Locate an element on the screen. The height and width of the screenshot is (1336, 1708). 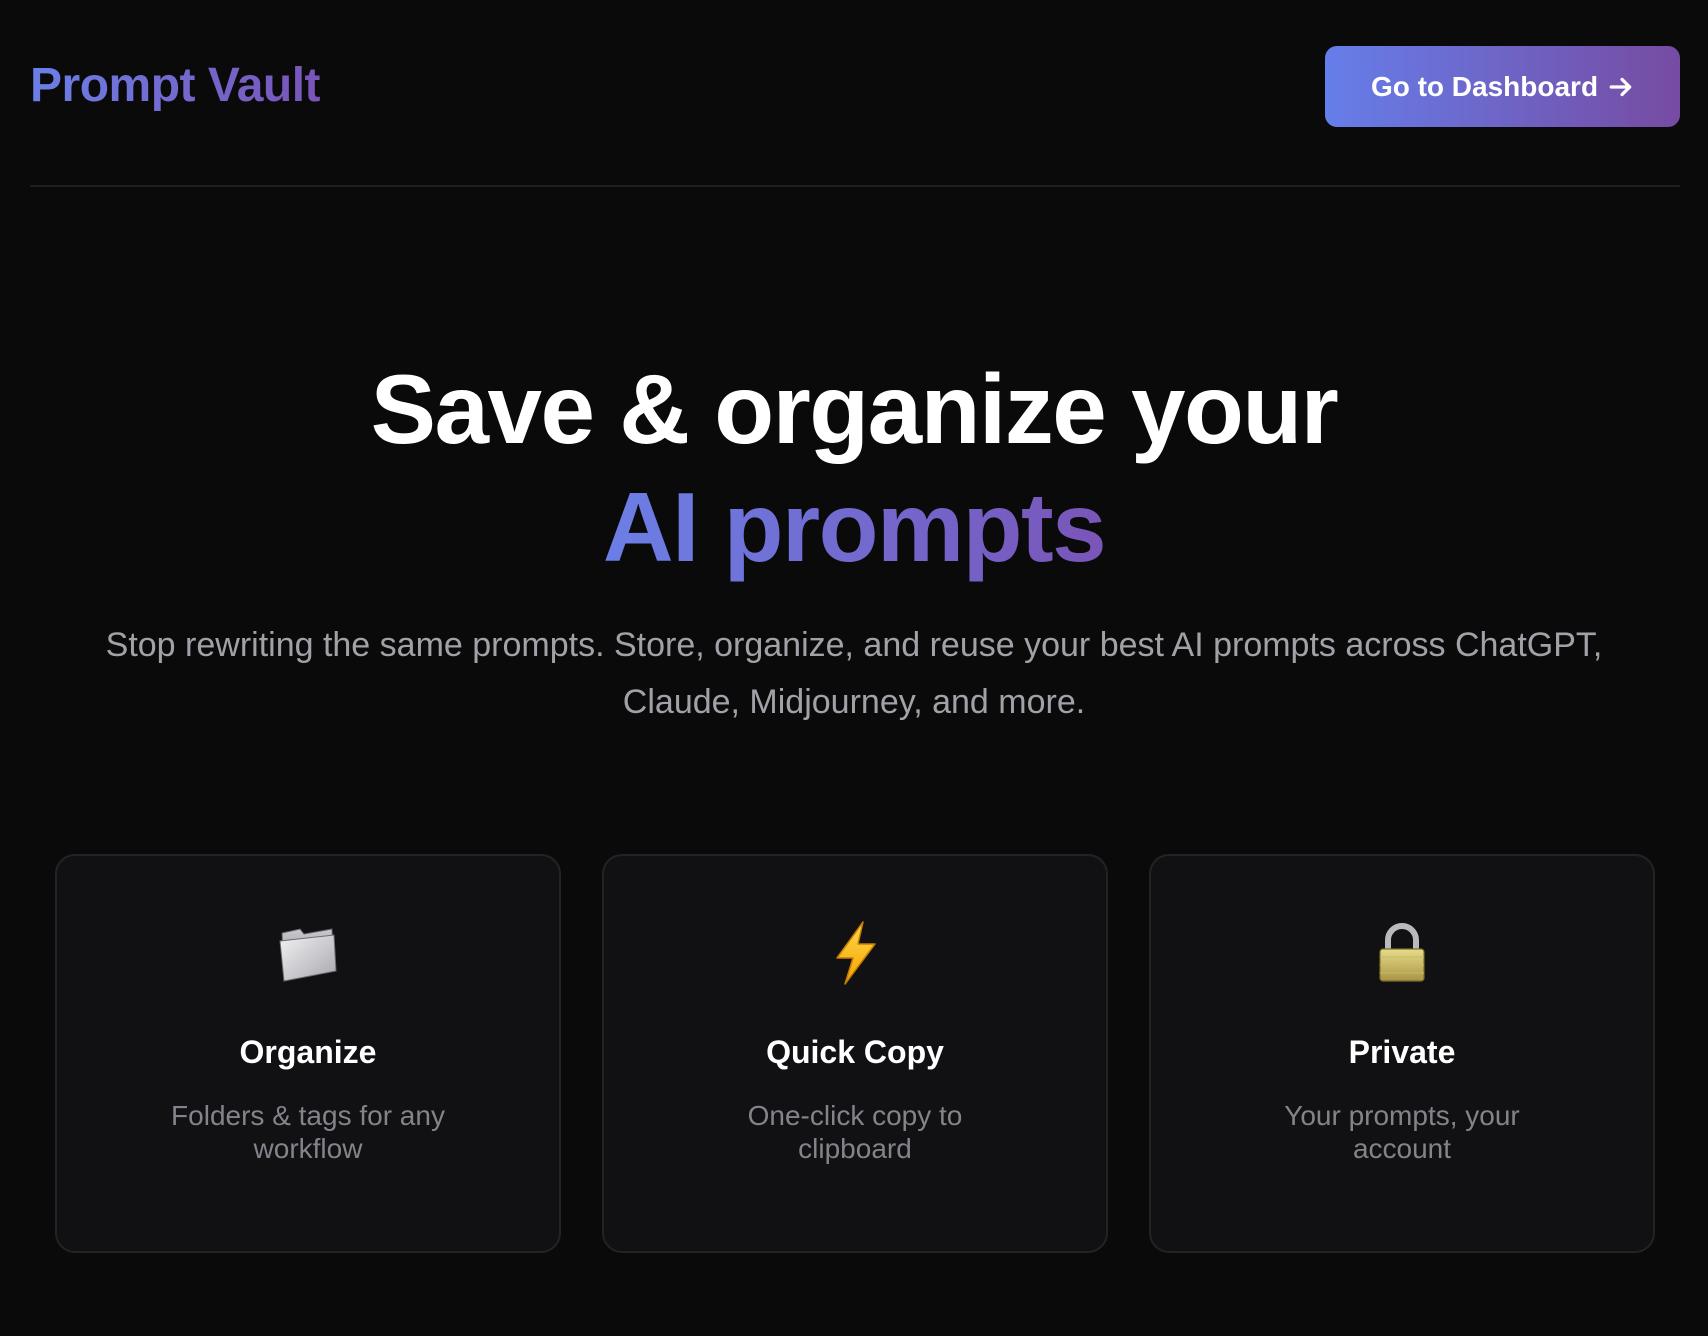
feature-card-organize: Organize Folders & tags for any workflow is located at coordinates (308, 1053).